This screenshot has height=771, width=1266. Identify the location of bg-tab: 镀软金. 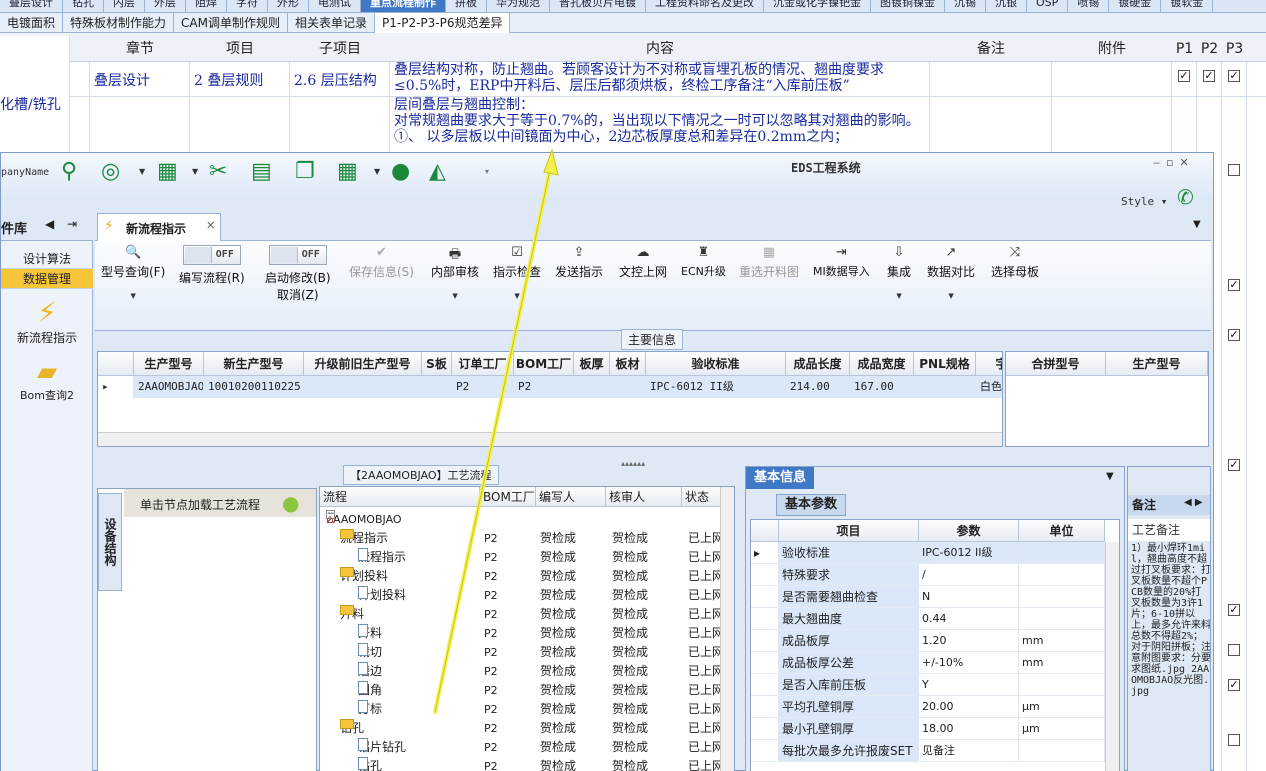
(1187, 6).